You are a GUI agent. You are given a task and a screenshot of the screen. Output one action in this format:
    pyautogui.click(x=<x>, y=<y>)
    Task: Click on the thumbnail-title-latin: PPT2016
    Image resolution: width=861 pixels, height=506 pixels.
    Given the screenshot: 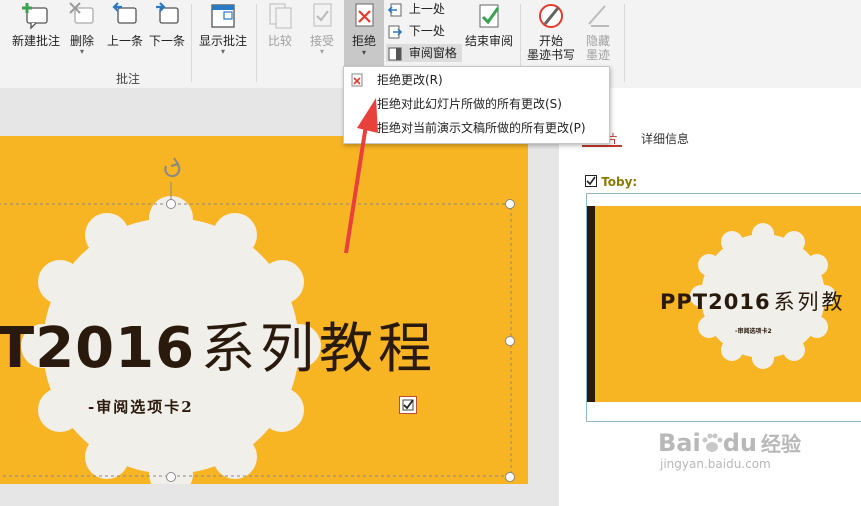 What is the action you would take?
    pyautogui.click(x=715, y=302)
    